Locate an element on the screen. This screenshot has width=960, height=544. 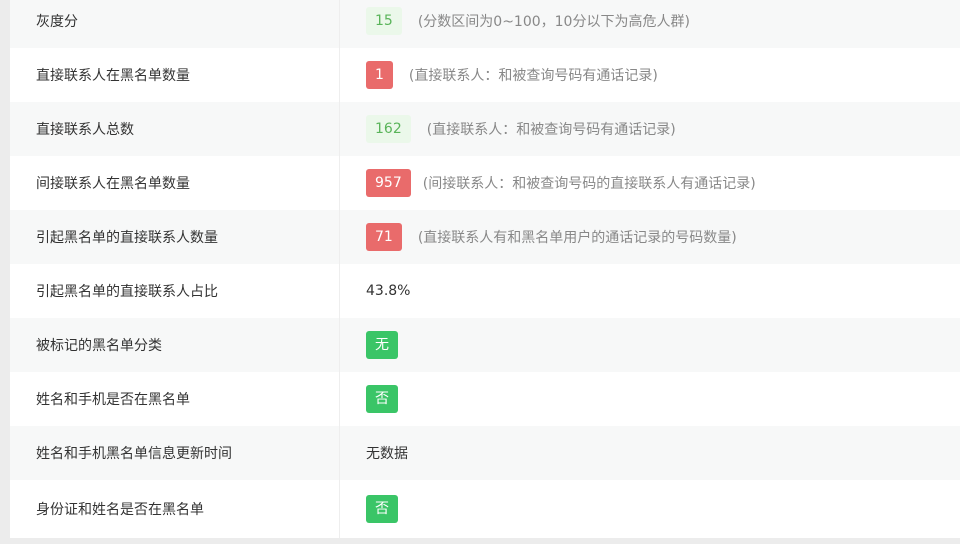
label-cell: 引起黑名单的直接联系人占比 is located at coordinates (175, 291).